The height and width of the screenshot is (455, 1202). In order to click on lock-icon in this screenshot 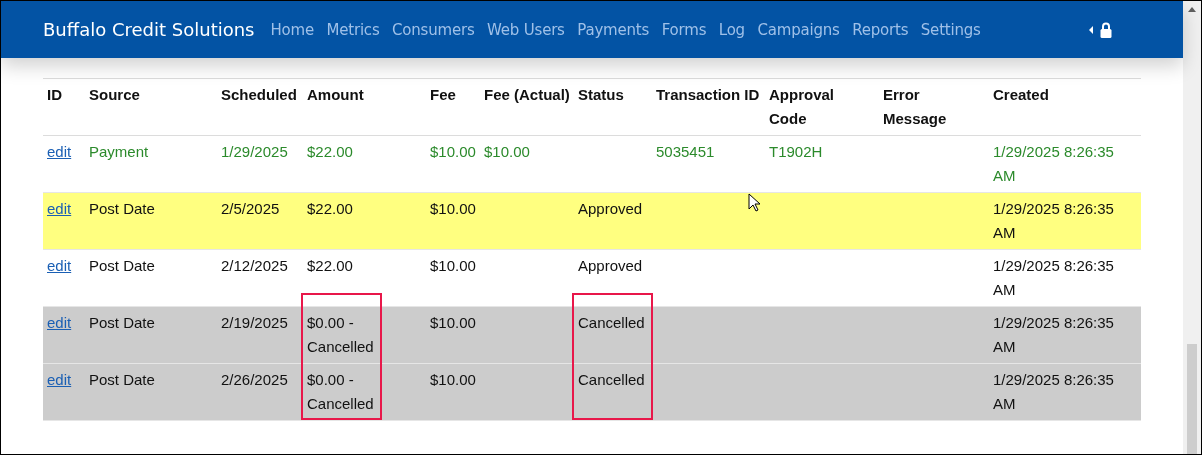, I will do `click(1106, 29)`.